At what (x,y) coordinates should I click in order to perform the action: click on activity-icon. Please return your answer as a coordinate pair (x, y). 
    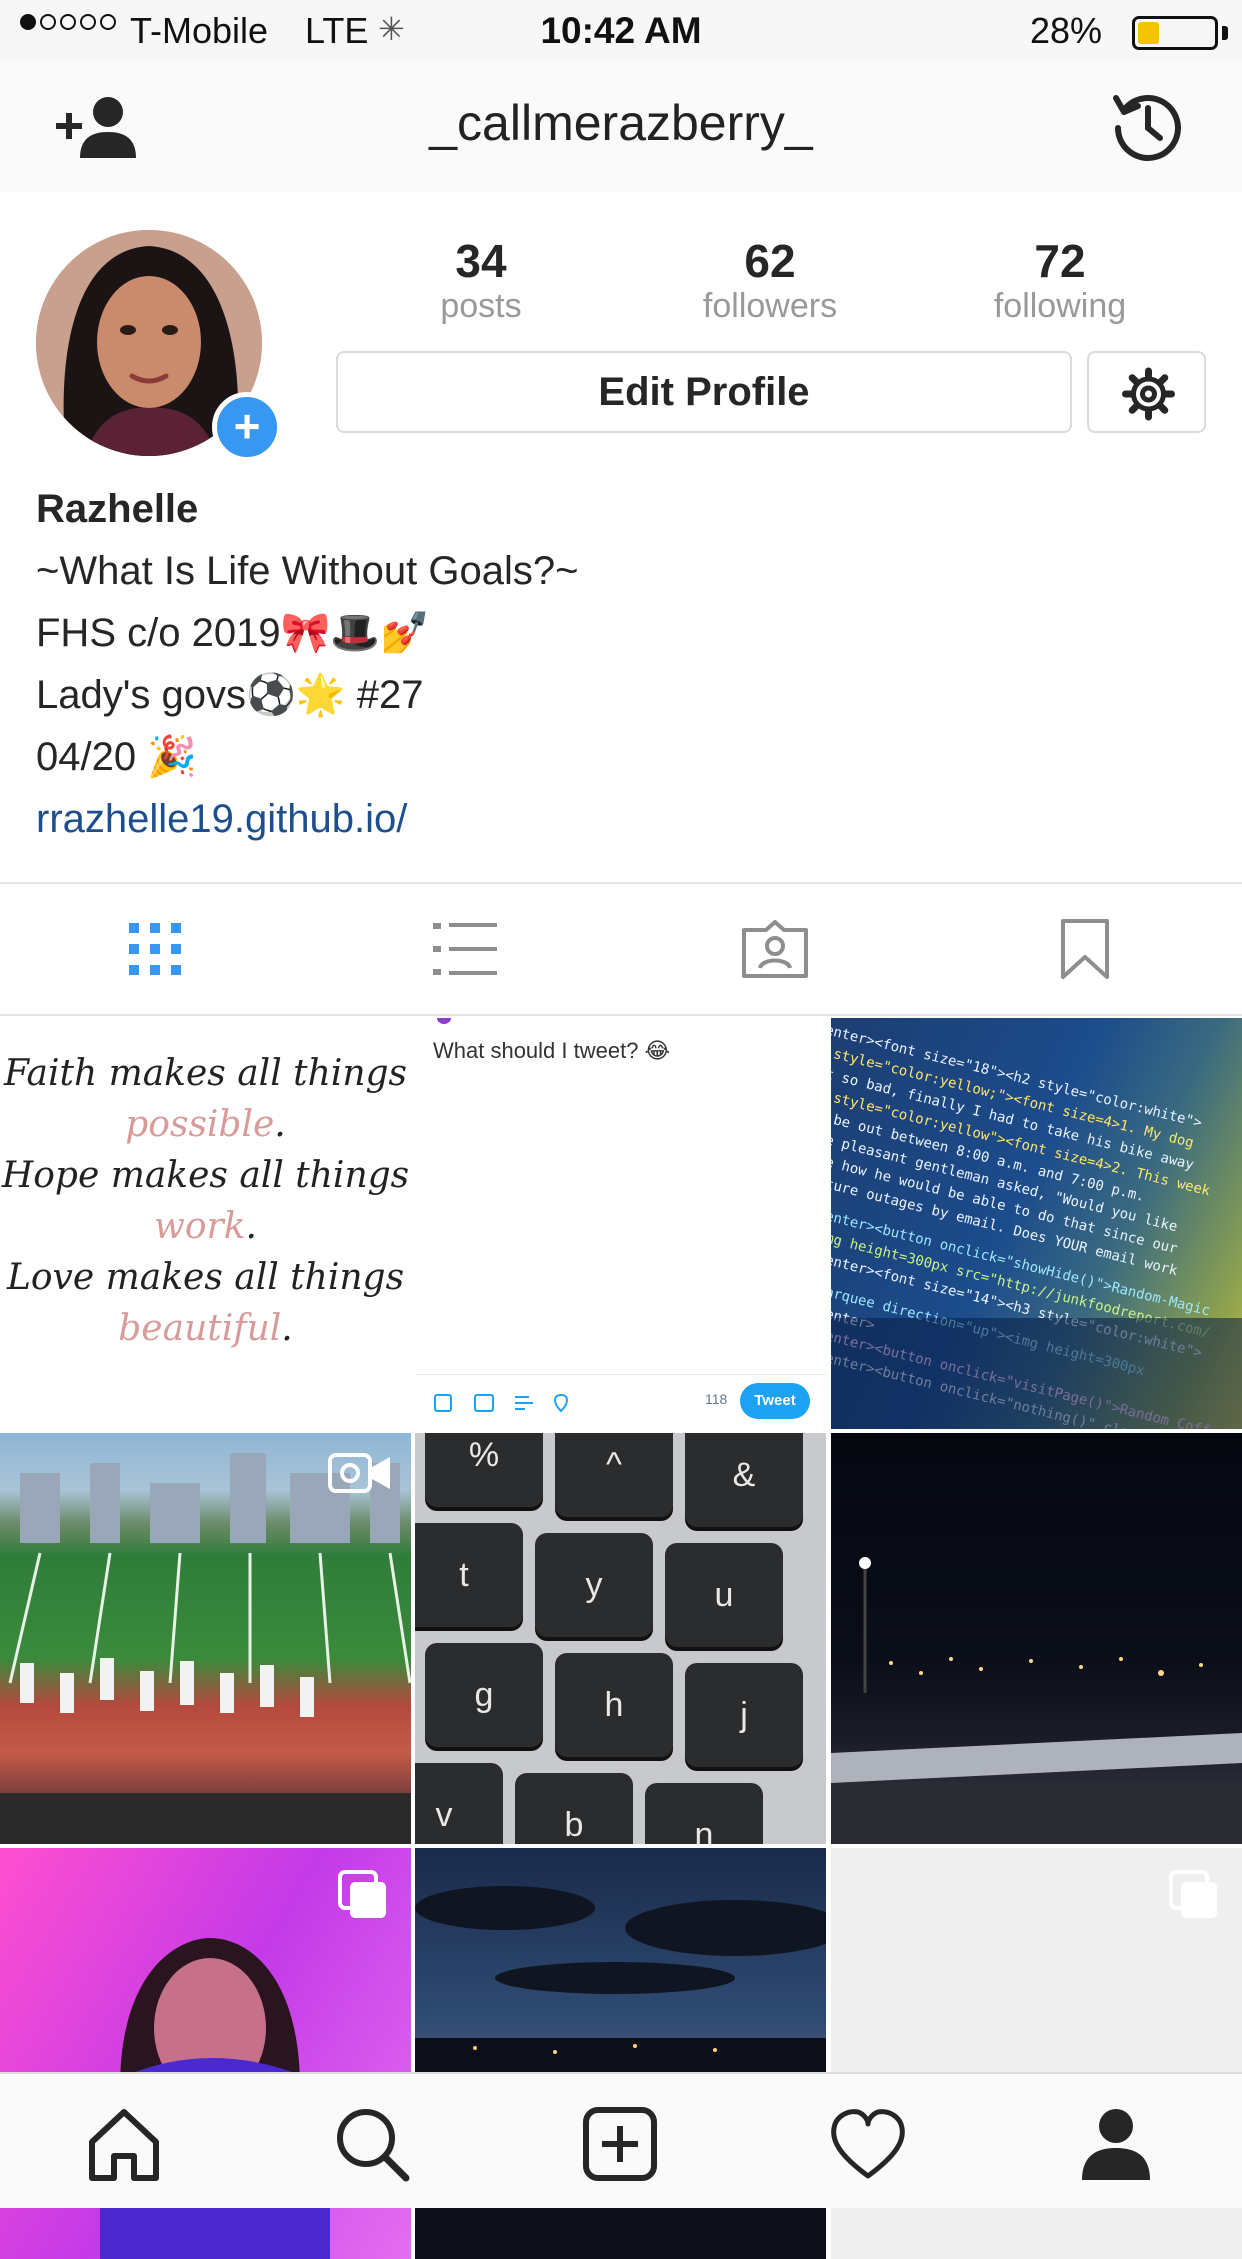
    Looking at the image, I should click on (868, 2144).